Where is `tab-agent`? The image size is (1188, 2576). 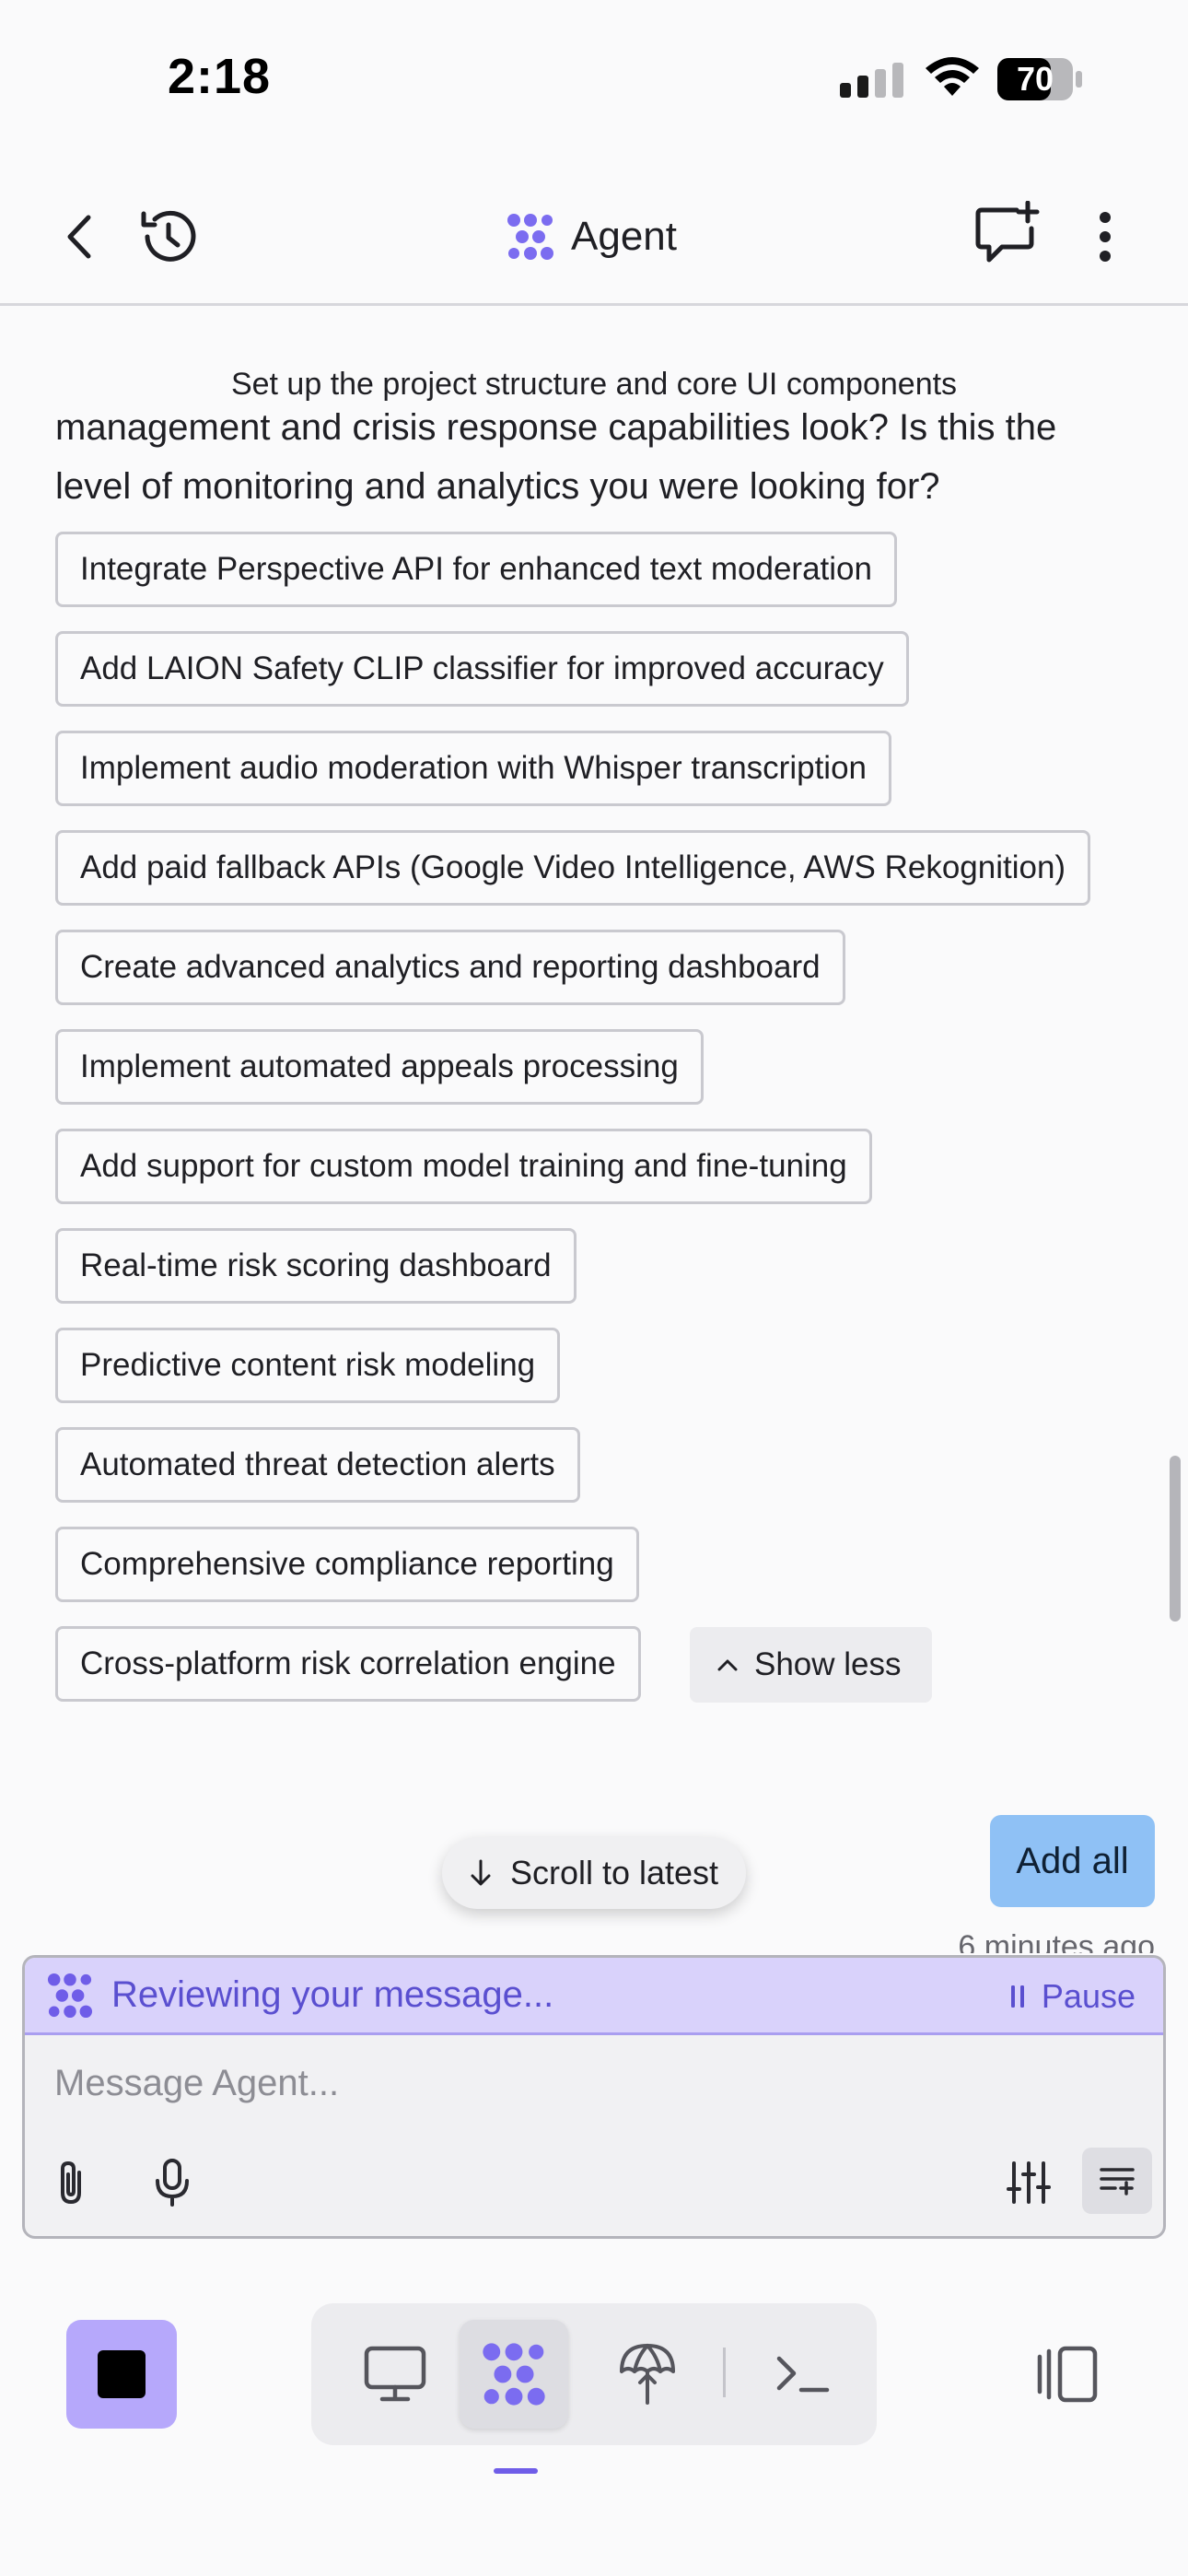 tab-agent is located at coordinates (514, 2374).